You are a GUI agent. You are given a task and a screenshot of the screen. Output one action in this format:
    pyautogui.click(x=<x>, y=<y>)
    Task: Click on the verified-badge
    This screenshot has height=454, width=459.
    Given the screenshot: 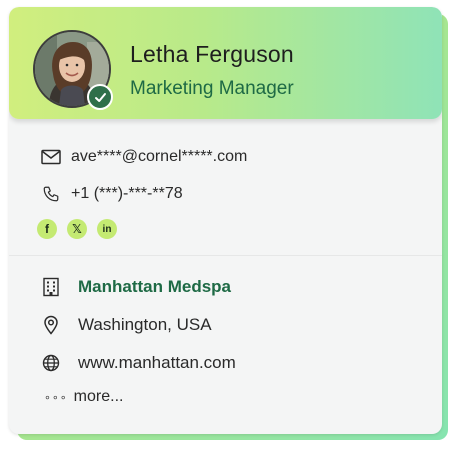 What is the action you would take?
    pyautogui.click(x=100, y=97)
    